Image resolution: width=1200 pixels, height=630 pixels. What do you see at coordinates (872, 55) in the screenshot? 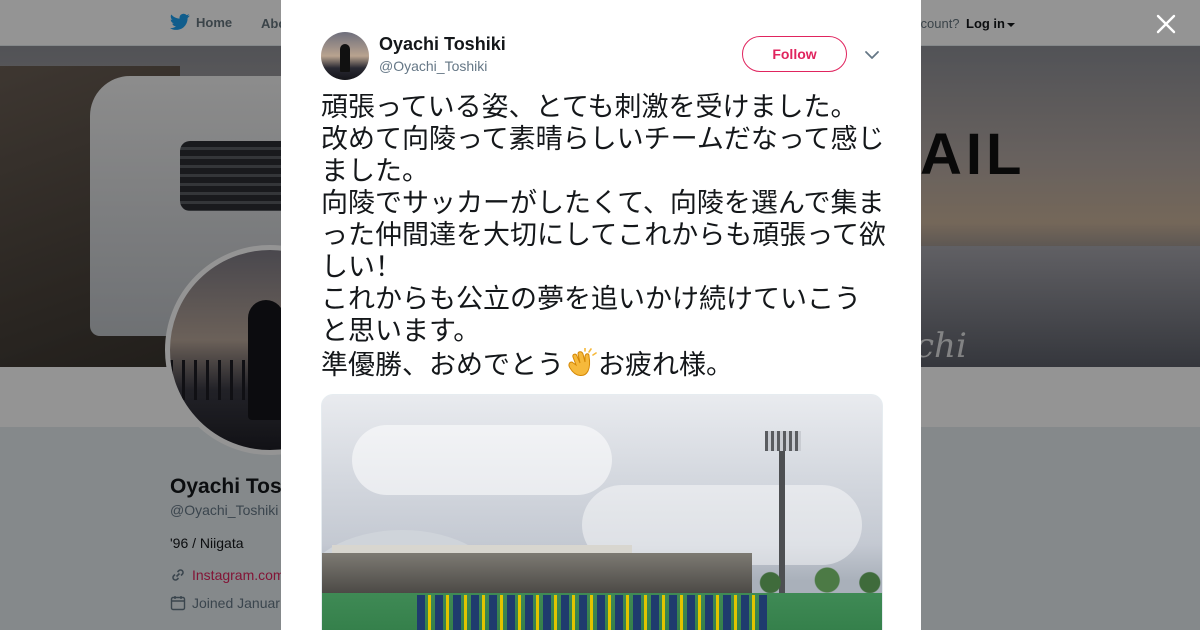
I see `chevron-down-icon` at bounding box center [872, 55].